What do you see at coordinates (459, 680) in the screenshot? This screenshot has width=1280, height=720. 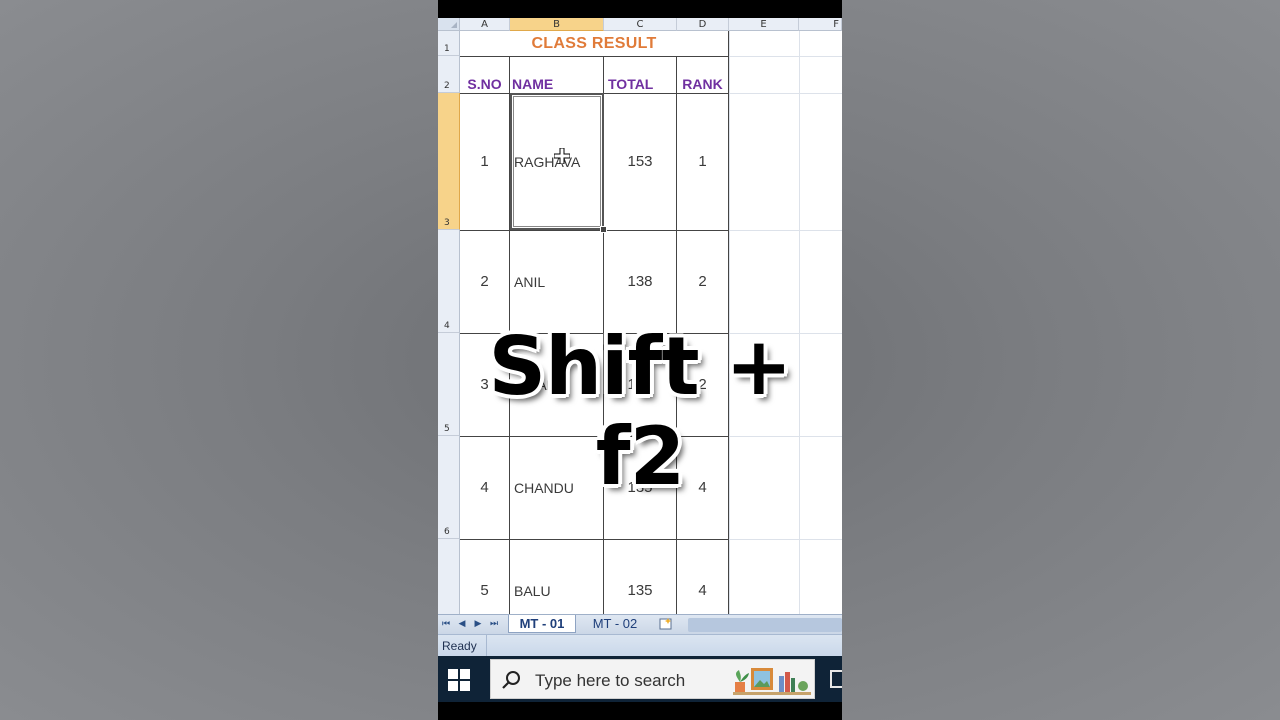 I see `windows-logo-icon` at bounding box center [459, 680].